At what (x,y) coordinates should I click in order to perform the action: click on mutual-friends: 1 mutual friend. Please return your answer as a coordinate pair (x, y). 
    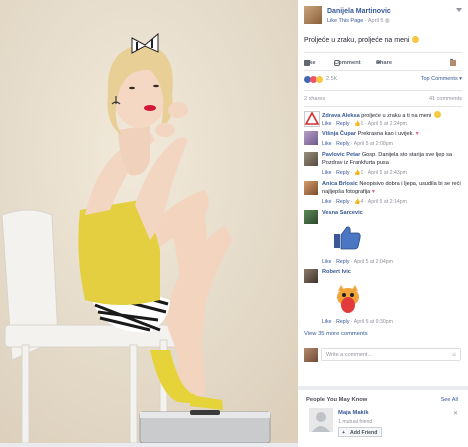
    Looking at the image, I should click on (355, 422).